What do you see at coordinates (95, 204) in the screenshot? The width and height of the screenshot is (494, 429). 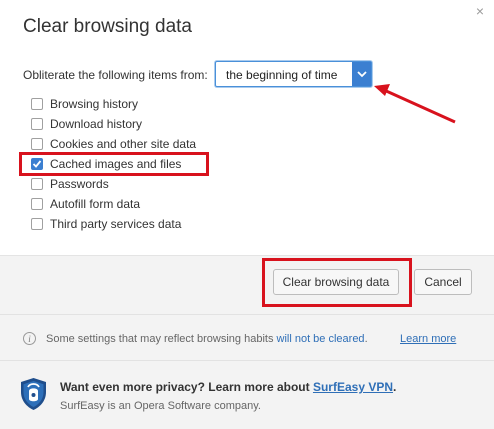 I see `item-label: Autofill form data` at bounding box center [95, 204].